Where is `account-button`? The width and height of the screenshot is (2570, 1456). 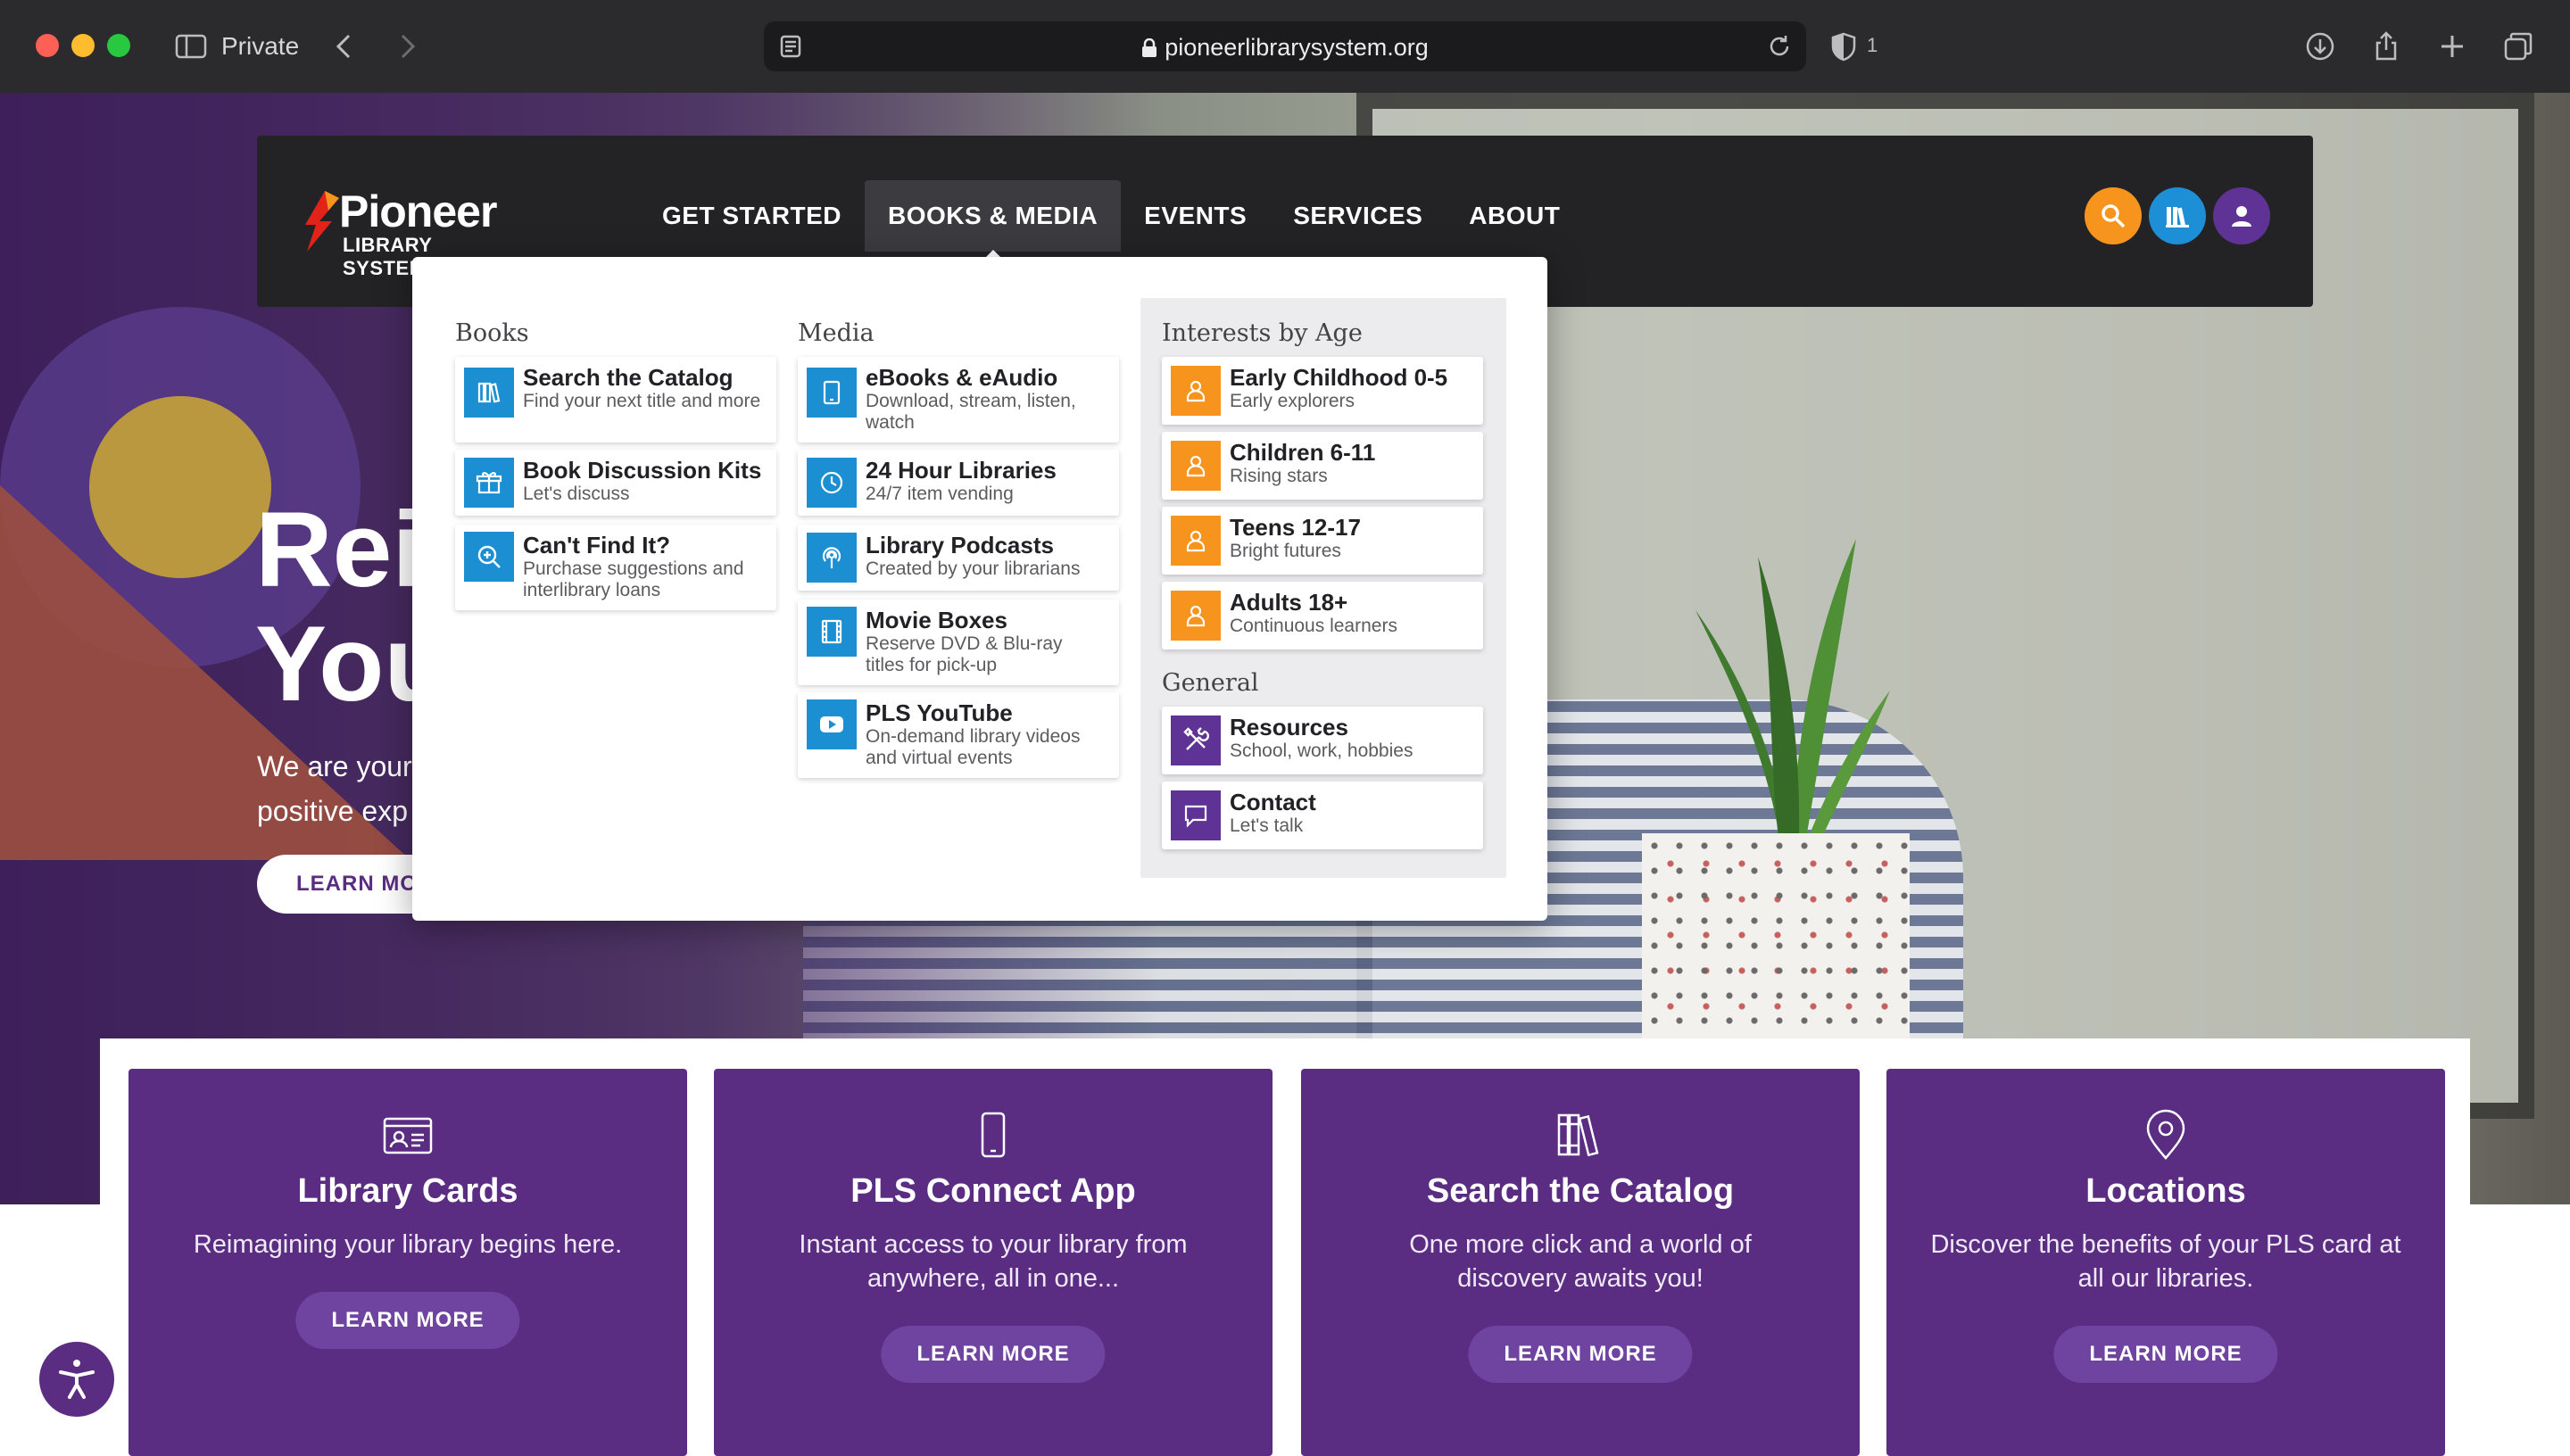 account-button is located at coordinates (2241, 215).